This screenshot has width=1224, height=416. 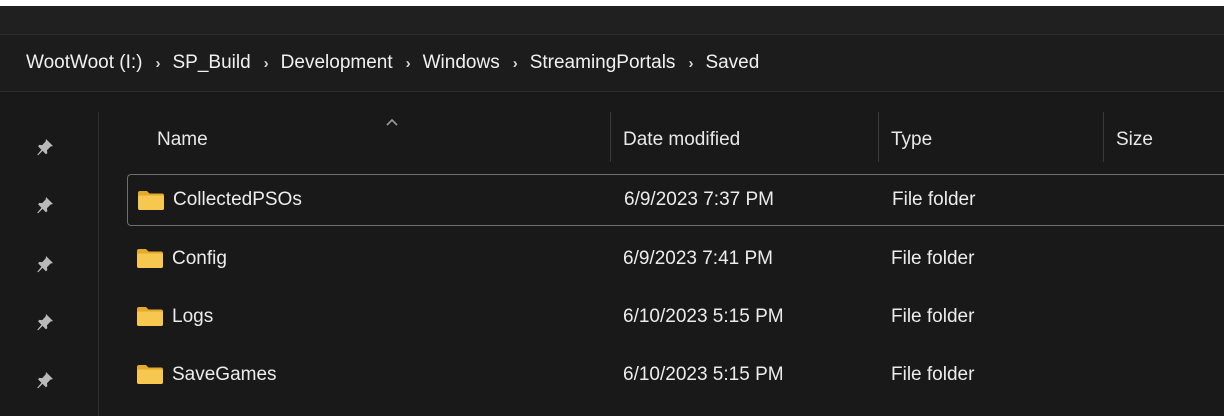 I want to click on window-top-area, so click(x=612, y=20).